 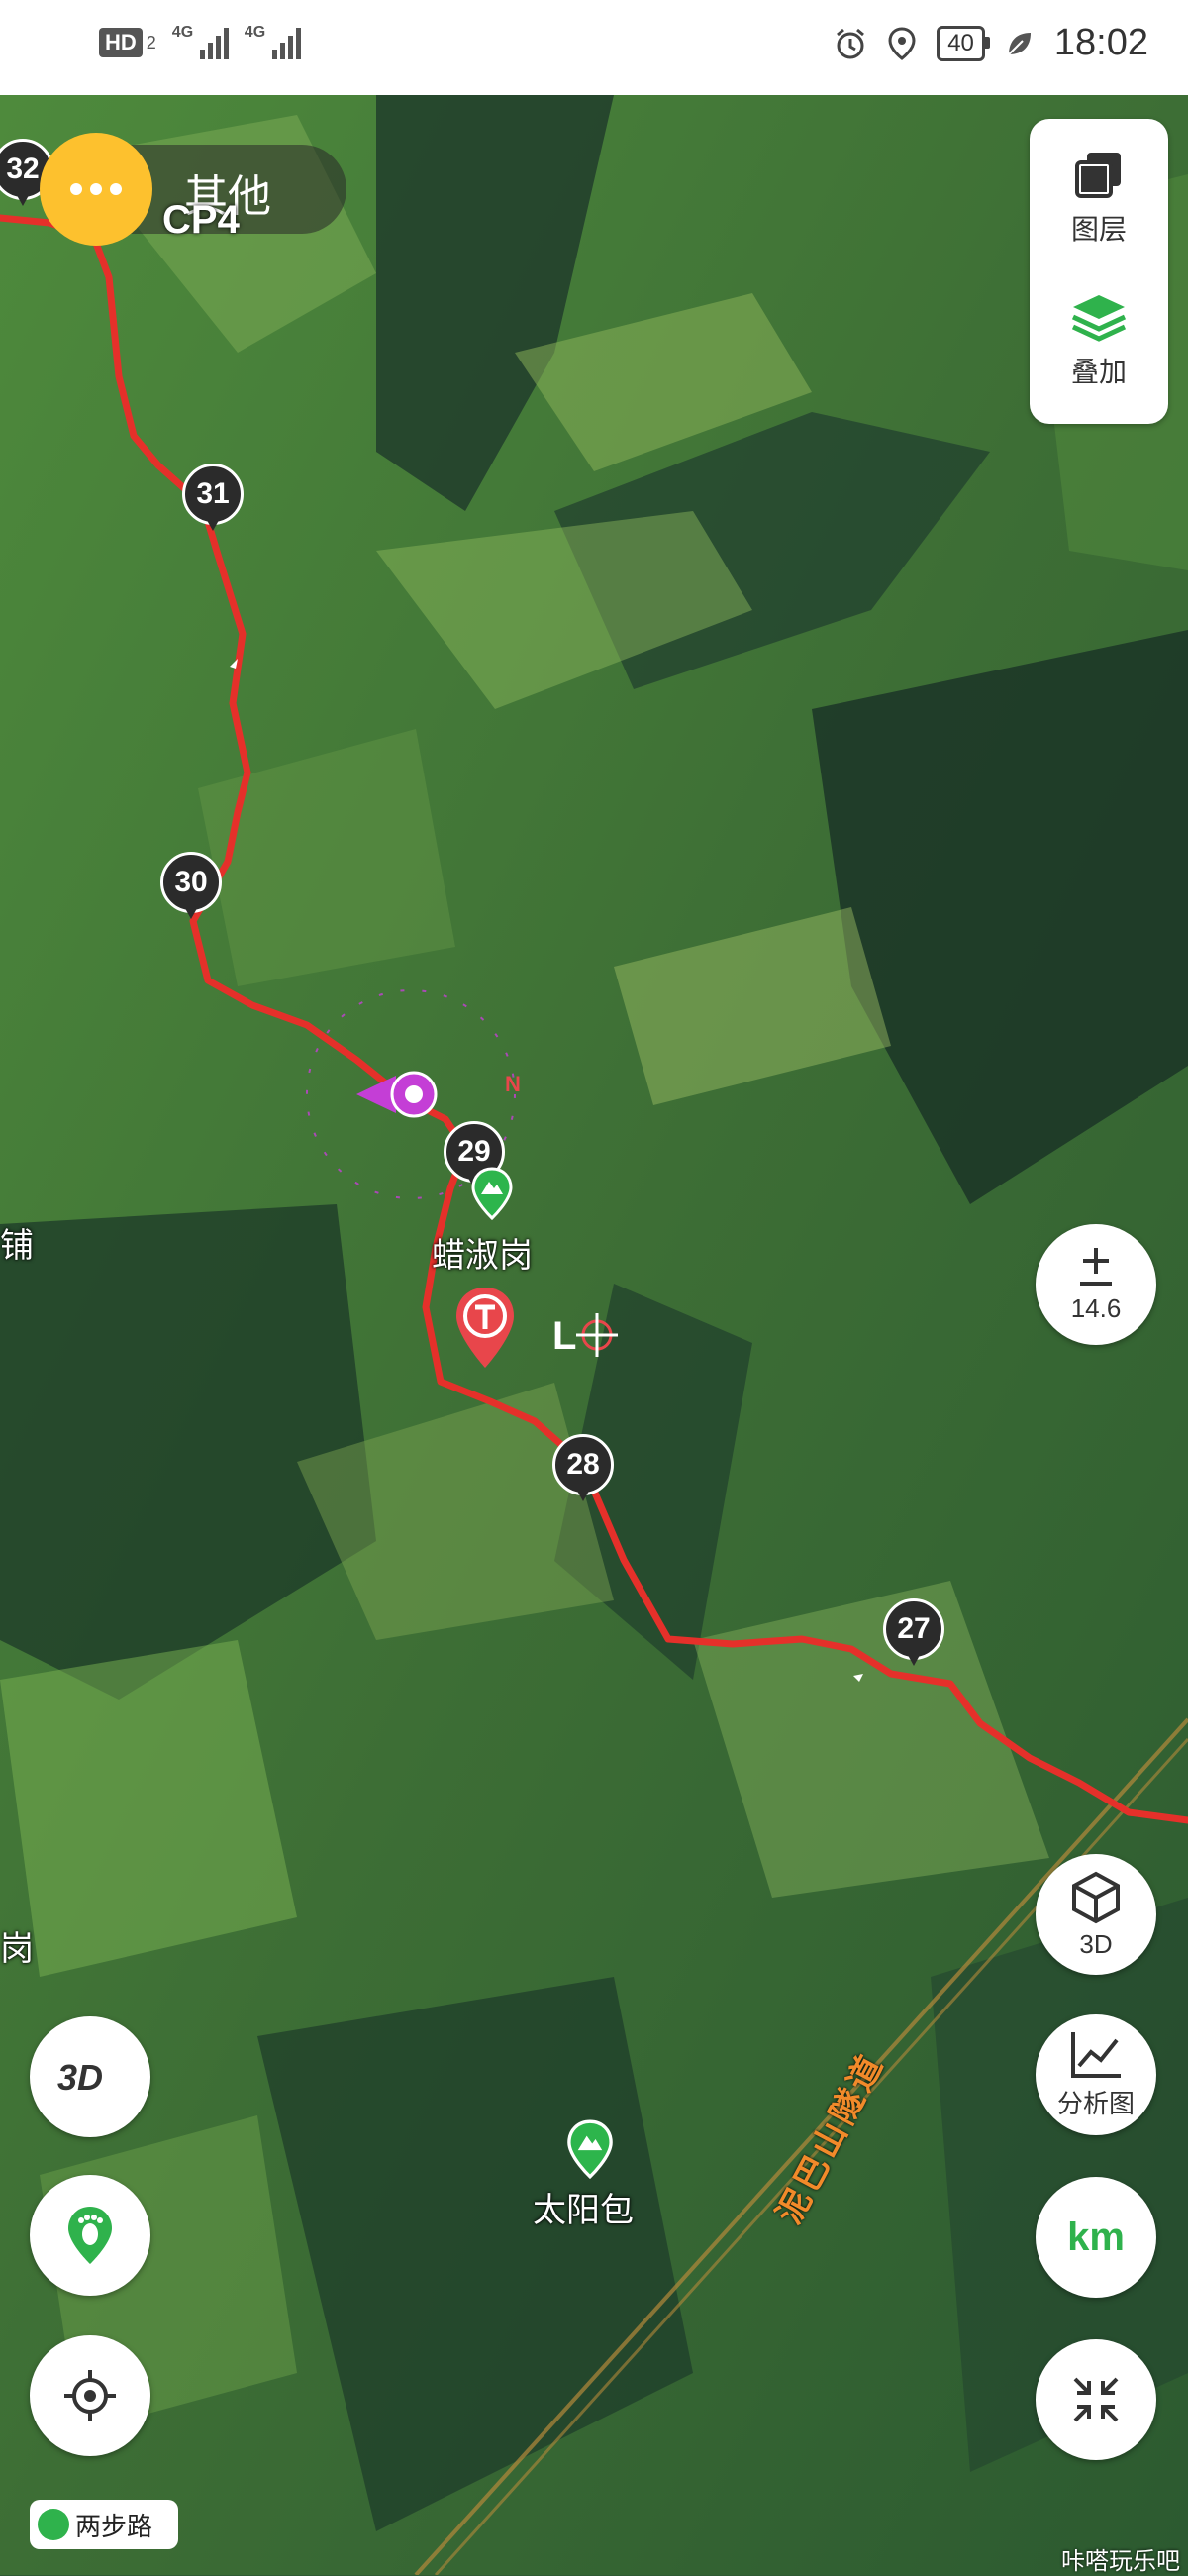 I want to click on km-marker-31: 31, so click(x=213, y=500).